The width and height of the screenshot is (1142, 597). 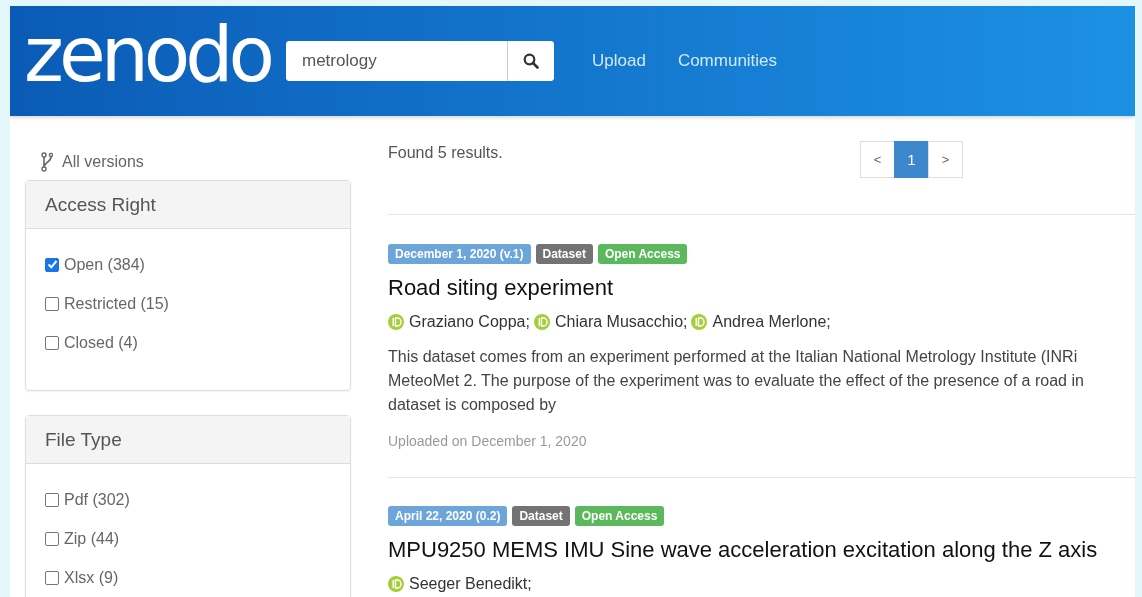 I want to click on filter-option-label: Pdf (302), so click(x=97, y=499).